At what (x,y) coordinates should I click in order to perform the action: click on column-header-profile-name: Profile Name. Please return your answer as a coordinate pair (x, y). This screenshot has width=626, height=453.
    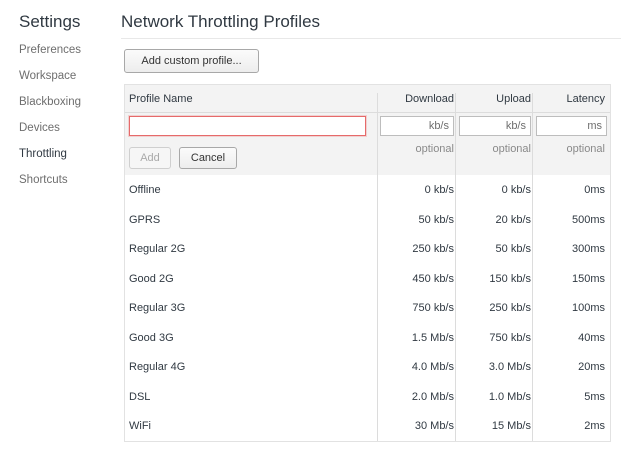
    Looking at the image, I should click on (161, 99).